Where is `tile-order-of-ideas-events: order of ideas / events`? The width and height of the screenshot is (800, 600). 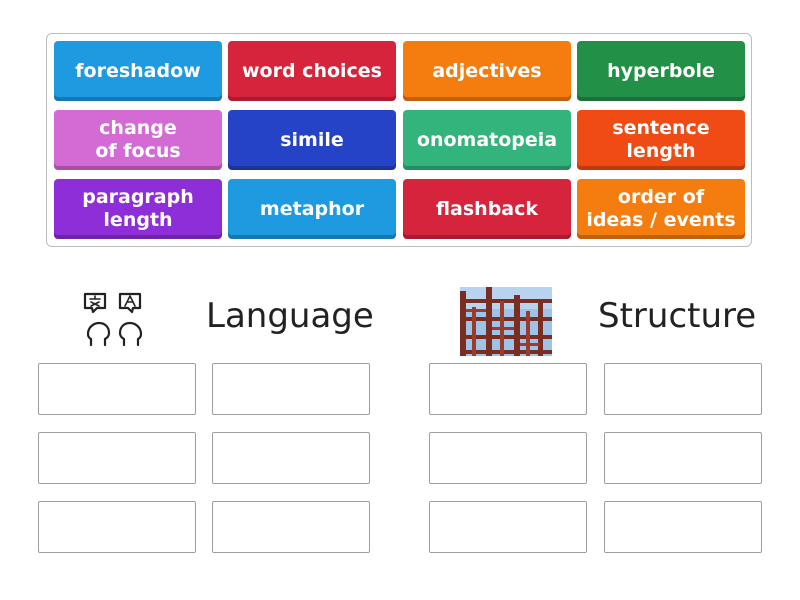 tile-order-of-ideas-events: order of ideas / events is located at coordinates (661, 209).